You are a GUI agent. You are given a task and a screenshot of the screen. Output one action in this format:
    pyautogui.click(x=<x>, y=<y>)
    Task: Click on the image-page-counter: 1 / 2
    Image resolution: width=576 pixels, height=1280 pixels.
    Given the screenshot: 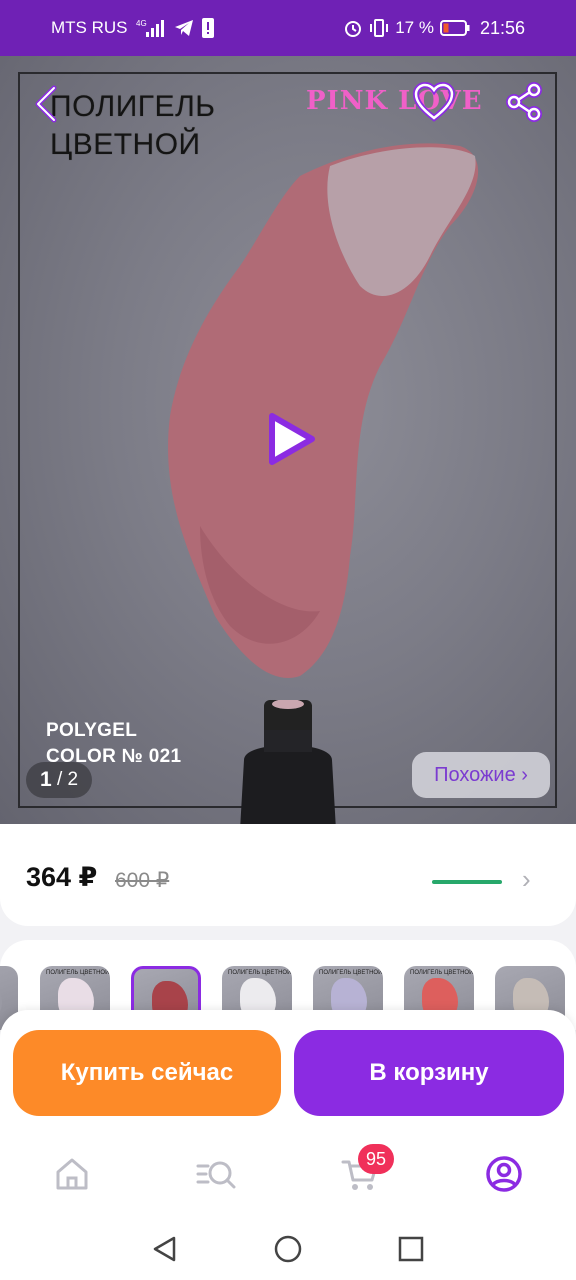 What is the action you would take?
    pyautogui.click(x=59, y=780)
    